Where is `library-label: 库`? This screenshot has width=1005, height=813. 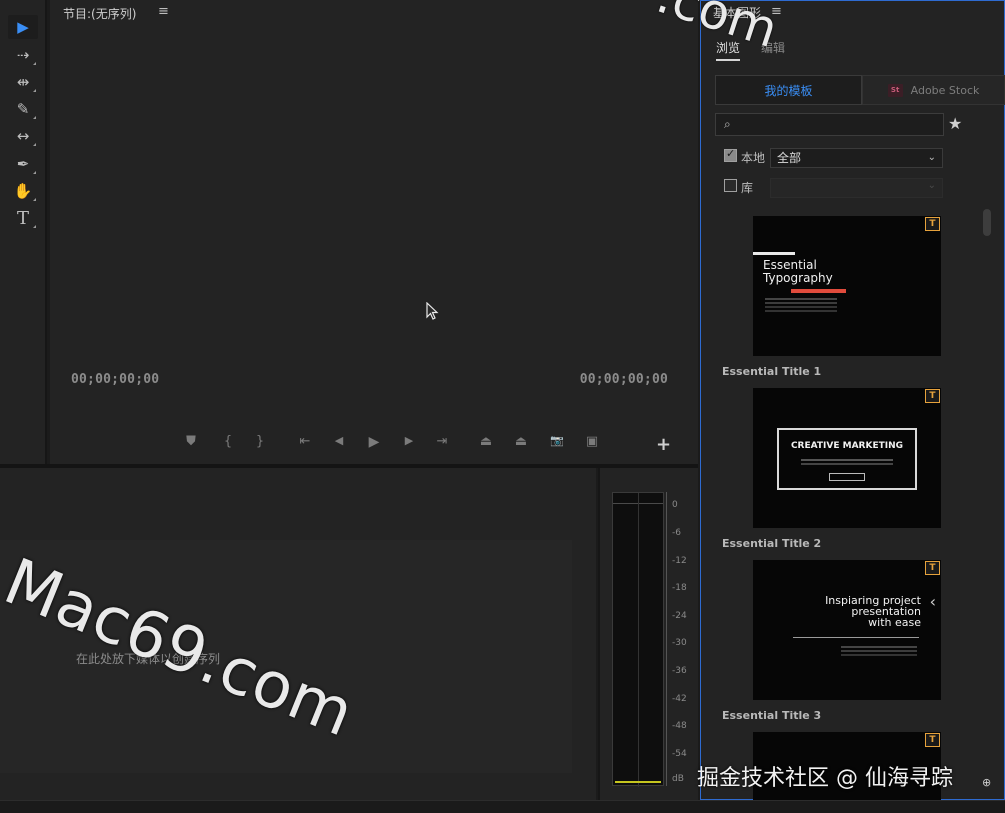 library-label: 库 is located at coordinates (747, 188).